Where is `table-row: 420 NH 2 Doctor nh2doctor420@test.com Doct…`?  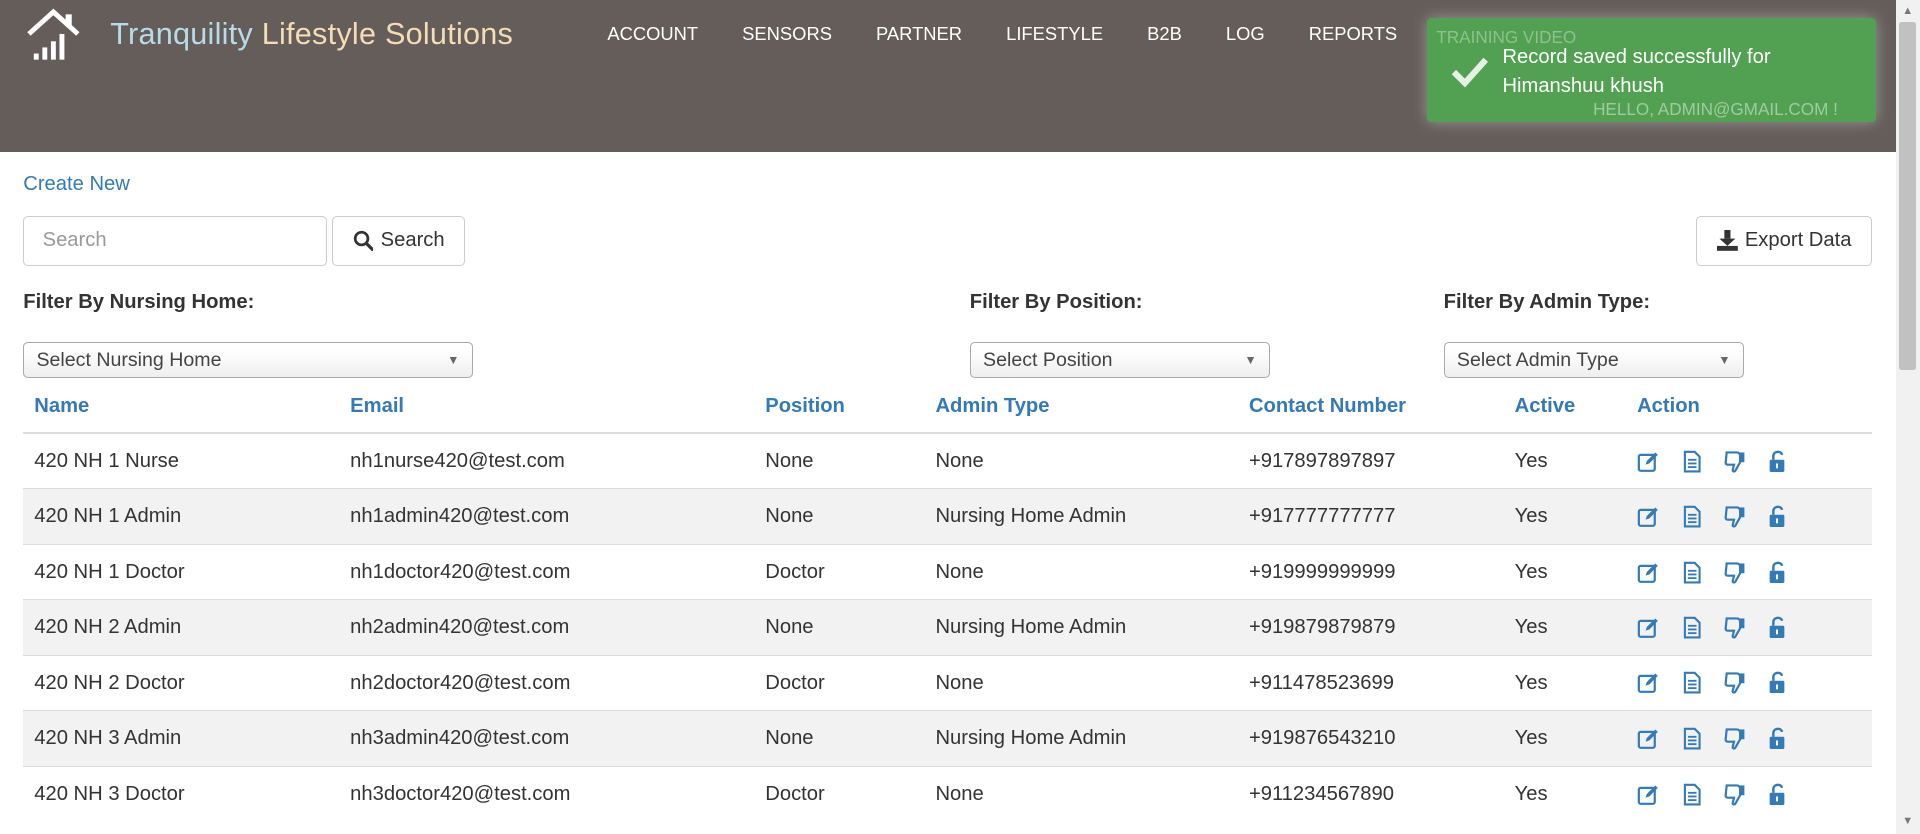 table-row: 420 NH 2 Doctor nh2doctor420@test.com Doct… is located at coordinates (948, 682).